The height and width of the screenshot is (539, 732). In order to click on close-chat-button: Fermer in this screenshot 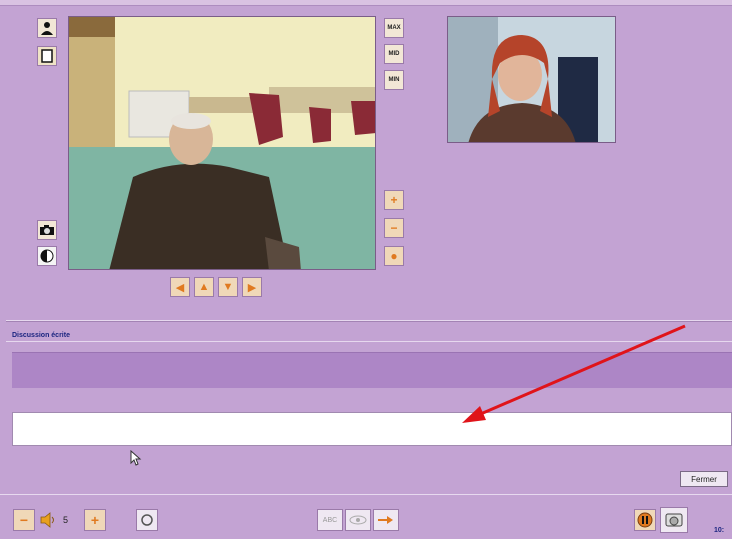, I will do `click(704, 479)`.